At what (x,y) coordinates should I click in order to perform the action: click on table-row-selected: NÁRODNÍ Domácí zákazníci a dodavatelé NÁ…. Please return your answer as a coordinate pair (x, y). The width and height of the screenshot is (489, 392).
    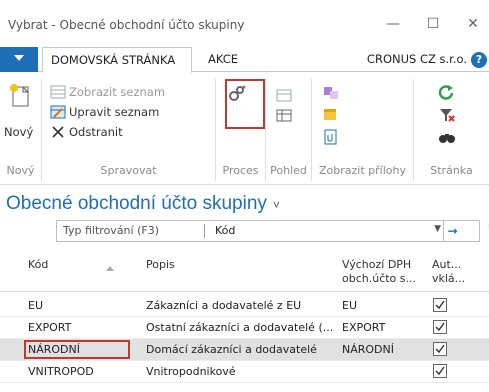
    Looking at the image, I should click on (244, 350).